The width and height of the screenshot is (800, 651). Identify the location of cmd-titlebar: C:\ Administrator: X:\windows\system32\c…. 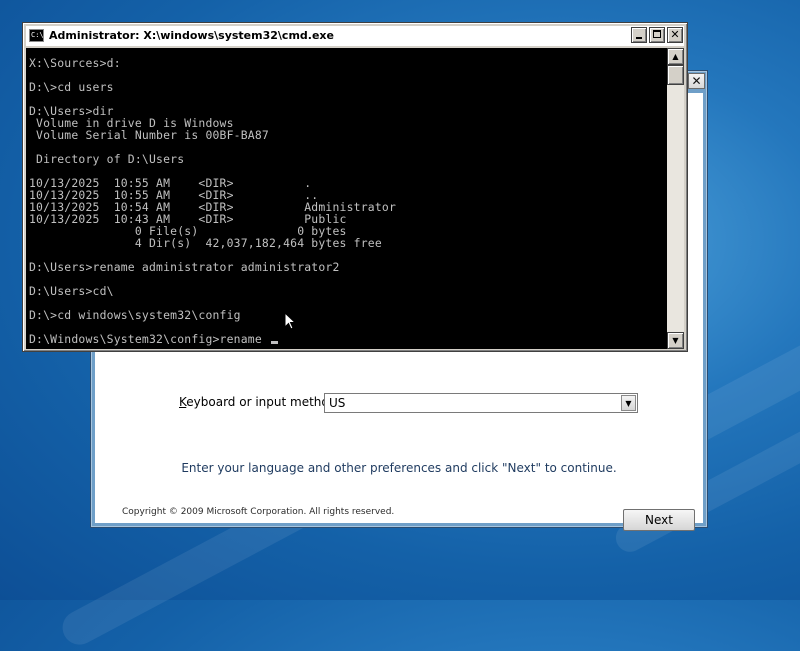
(355, 36).